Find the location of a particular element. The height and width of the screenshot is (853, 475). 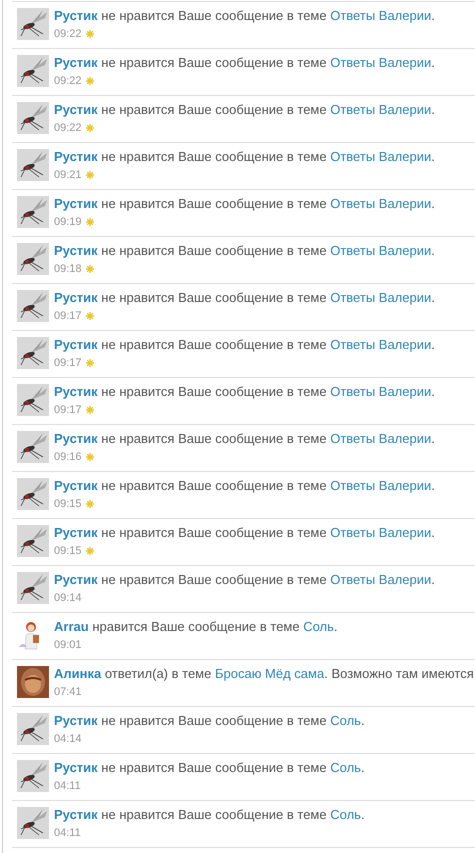

user-link: Arrau is located at coordinates (71, 626).